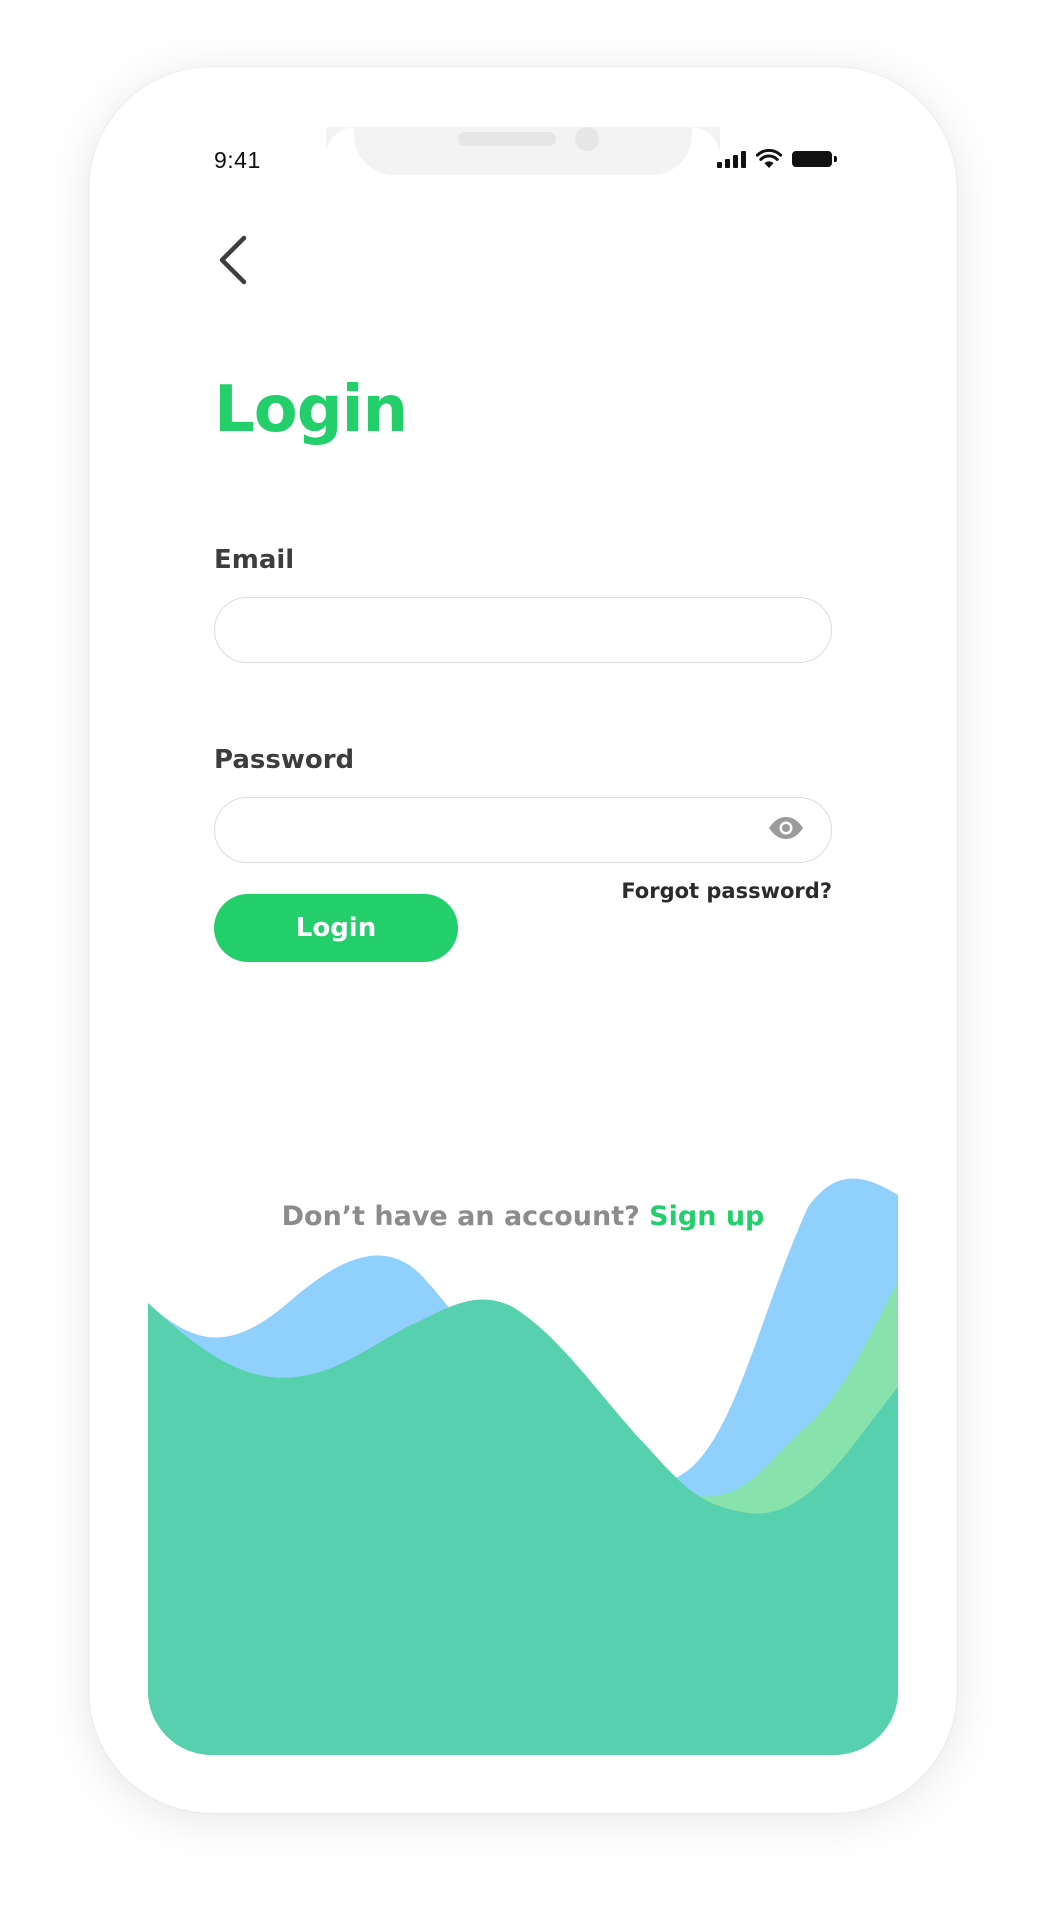 Image resolution: width=1046 pixels, height=1920 pixels. What do you see at coordinates (254, 560) in the screenshot?
I see `email-label: Email` at bounding box center [254, 560].